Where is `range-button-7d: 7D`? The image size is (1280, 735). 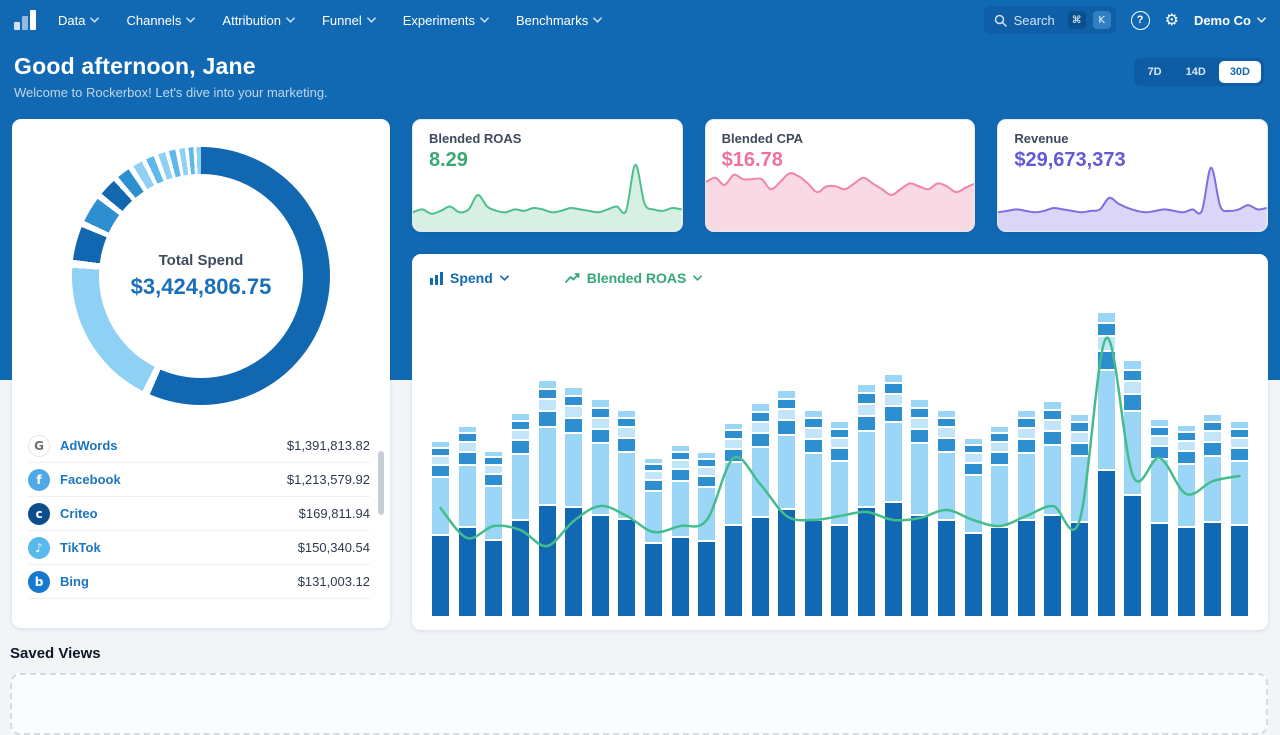
range-button-7d: 7D is located at coordinates (1155, 72).